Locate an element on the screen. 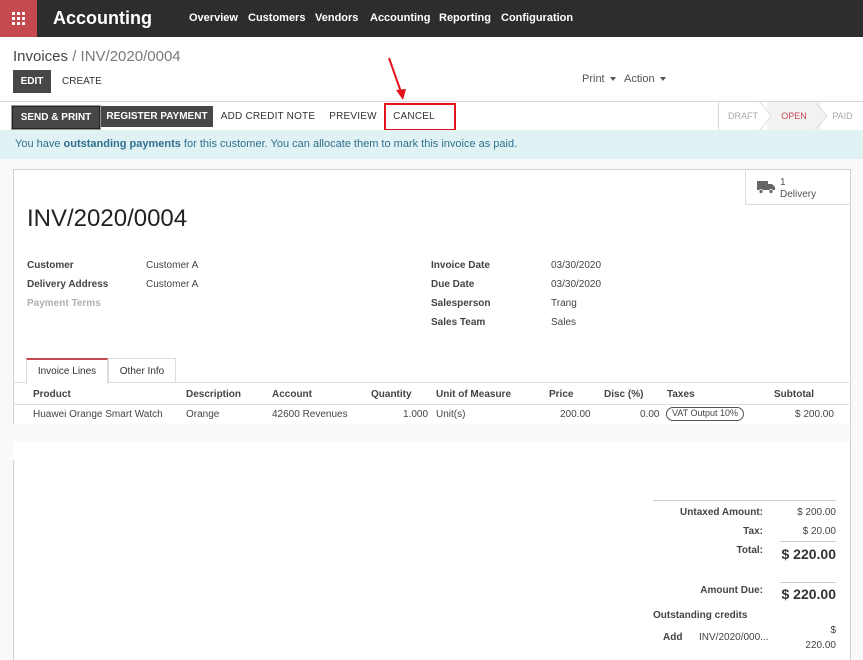  credit-amount: 220.00 is located at coordinates (820, 645).